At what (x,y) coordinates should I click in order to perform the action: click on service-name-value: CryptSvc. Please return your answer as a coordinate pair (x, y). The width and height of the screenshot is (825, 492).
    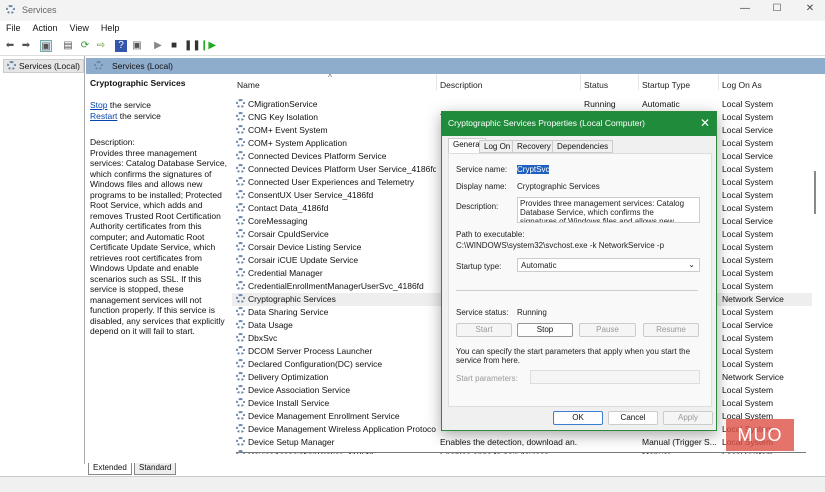
    Looking at the image, I should click on (533, 169).